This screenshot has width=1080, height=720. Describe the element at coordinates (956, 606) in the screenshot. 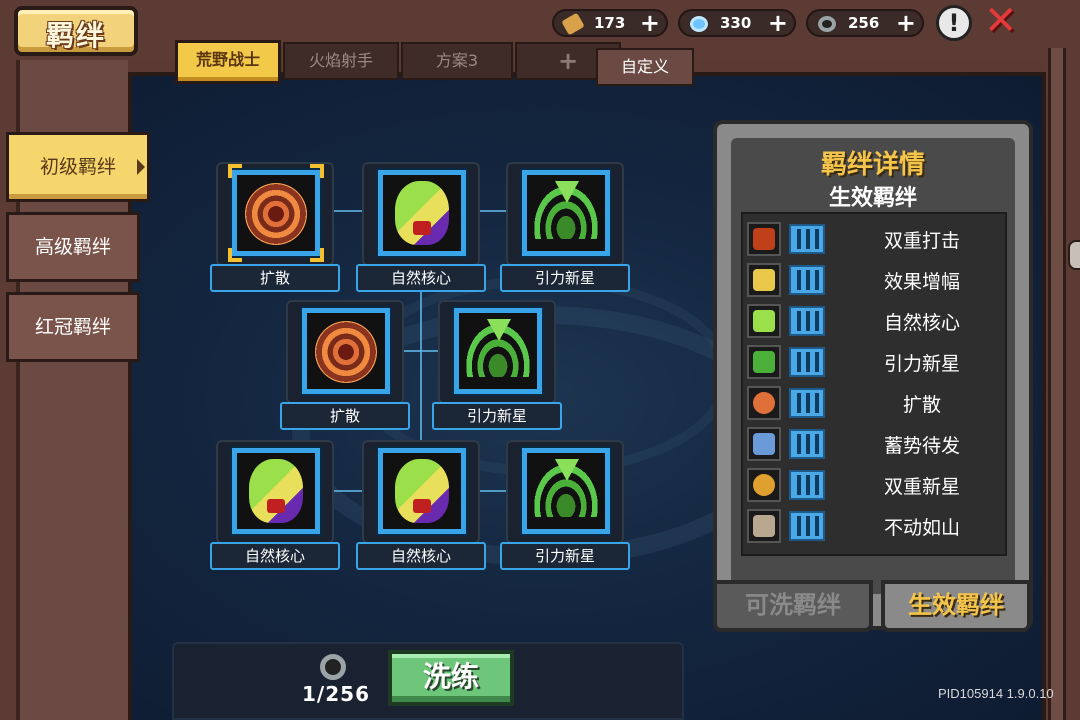

I see `tab-active-bonds: 生效羁绊` at that location.